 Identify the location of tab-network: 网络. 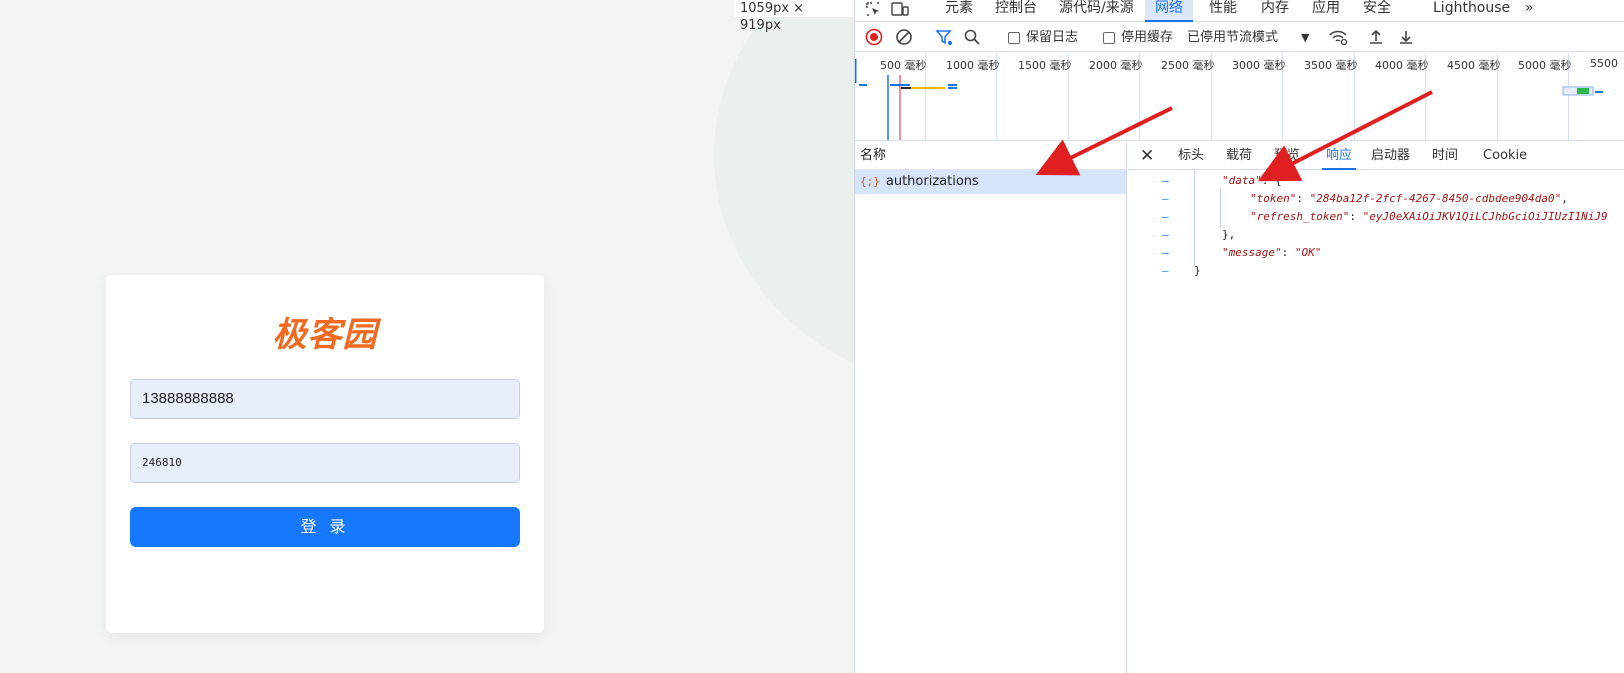
(1169, 11).